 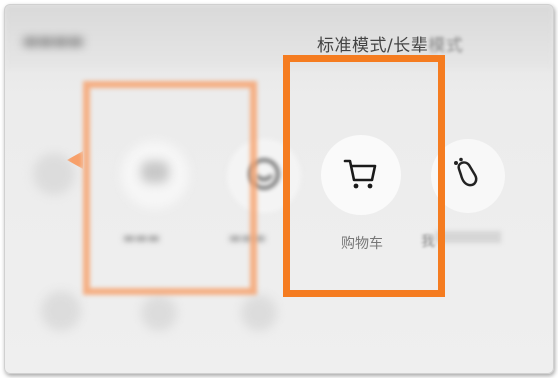 What do you see at coordinates (53, 40) in the screenshot?
I see `top-left-blurred-text: ▬▬▬▬` at bounding box center [53, 40].